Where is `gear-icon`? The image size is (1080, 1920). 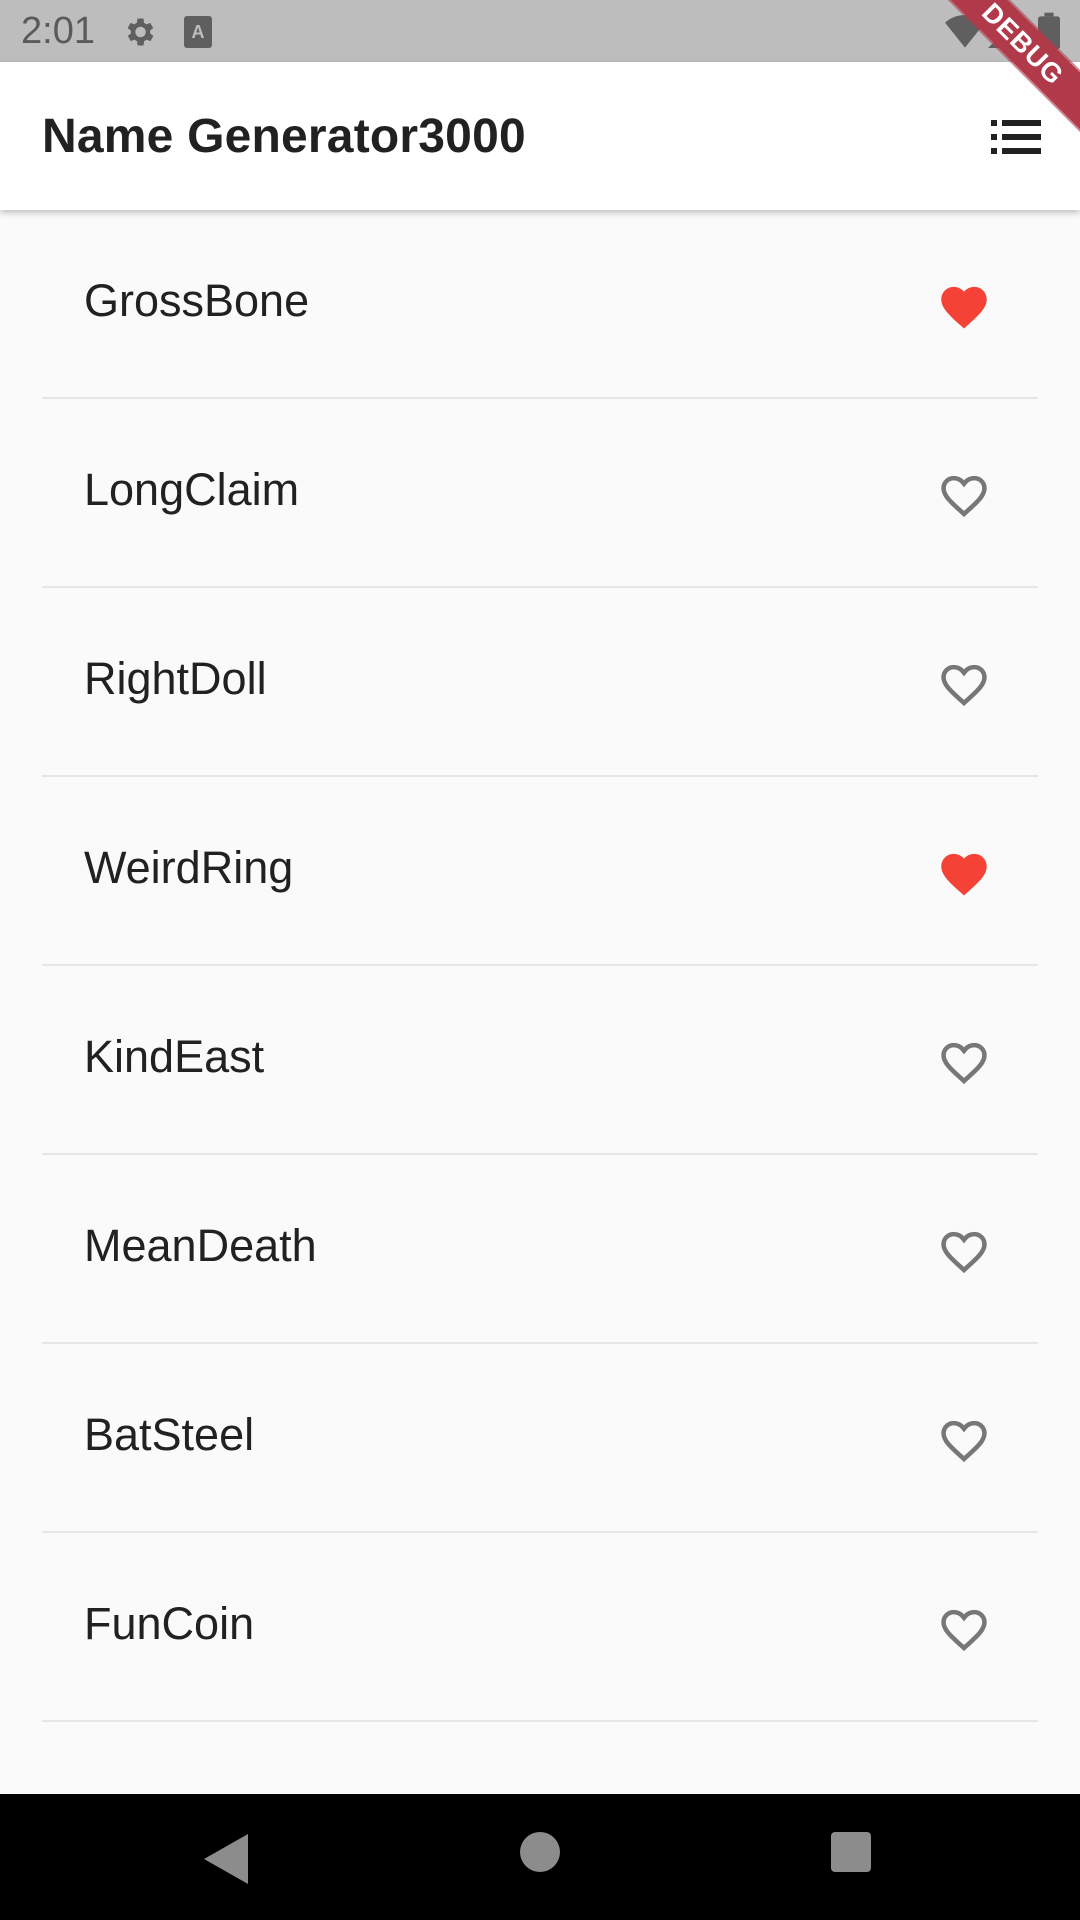 gear-icon is located at coordinates (140, 32).